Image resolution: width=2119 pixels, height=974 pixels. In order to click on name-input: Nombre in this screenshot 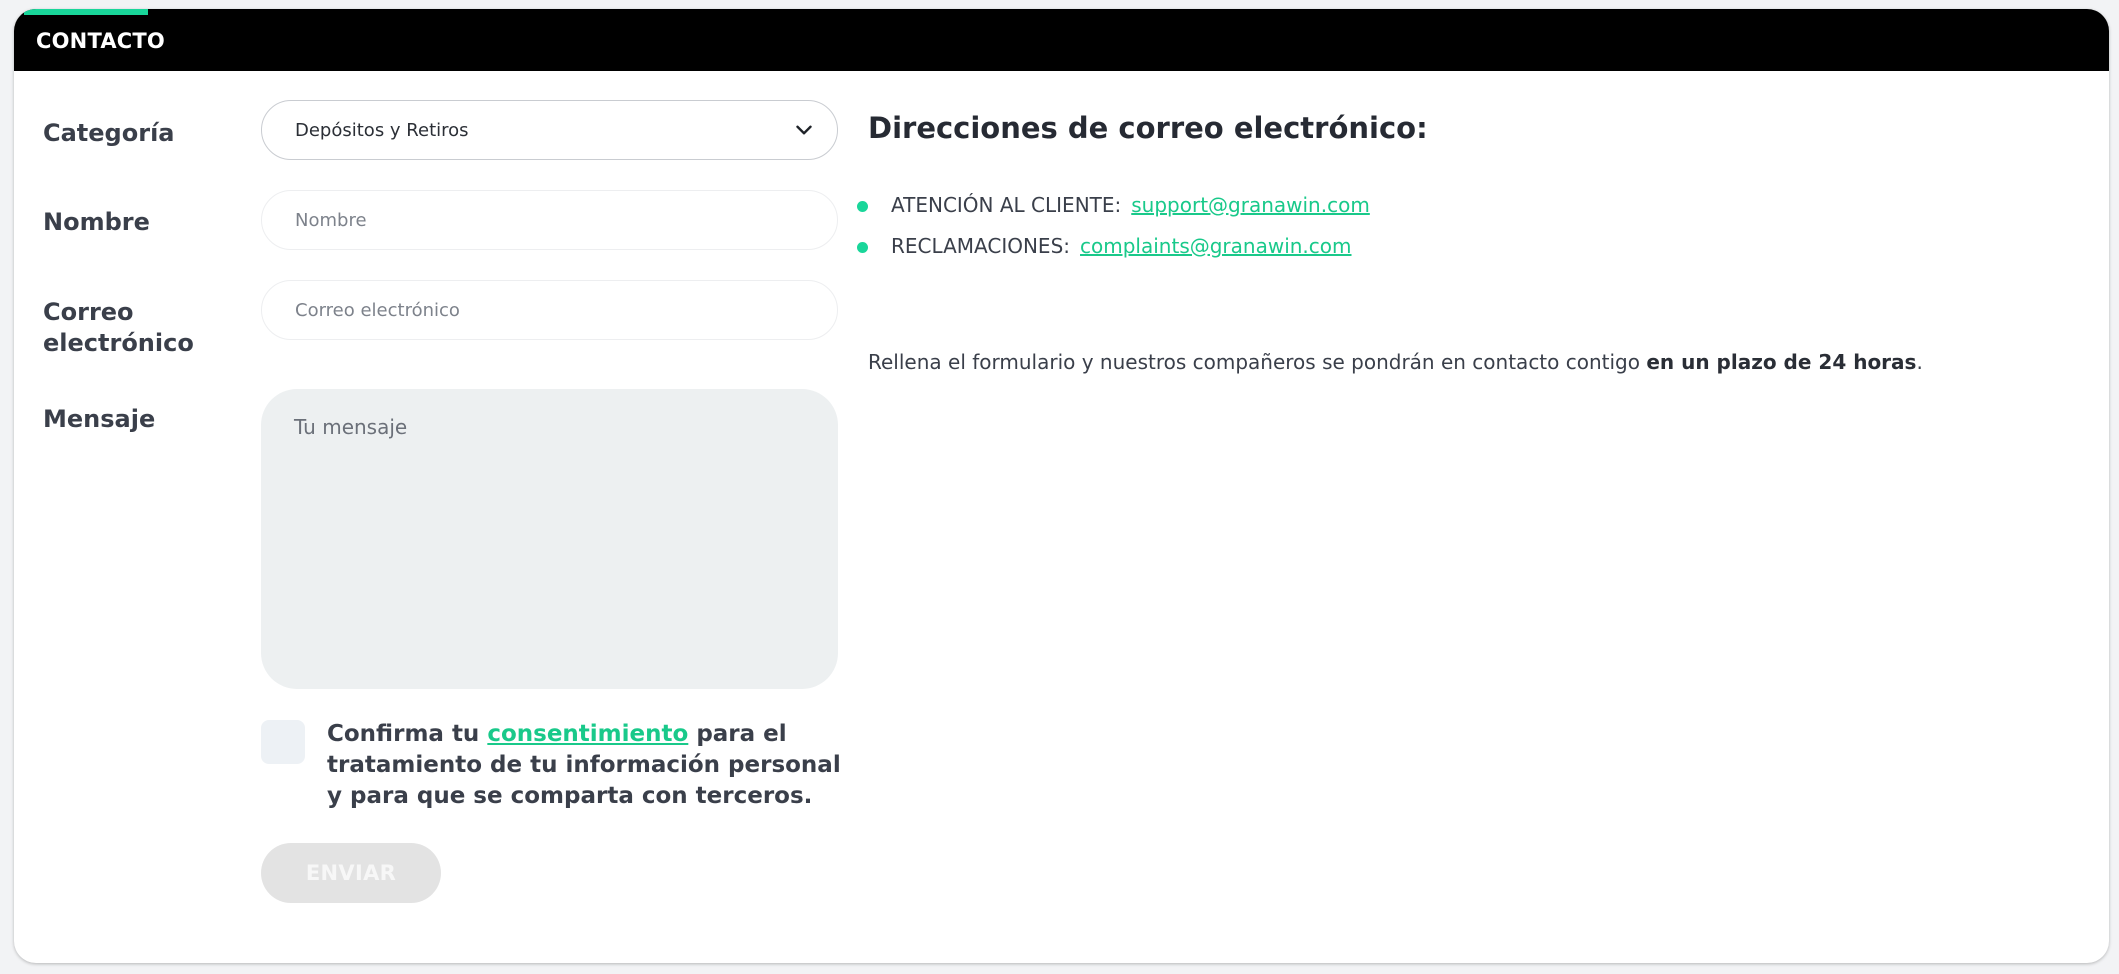, I will do `click(549, 220)`.